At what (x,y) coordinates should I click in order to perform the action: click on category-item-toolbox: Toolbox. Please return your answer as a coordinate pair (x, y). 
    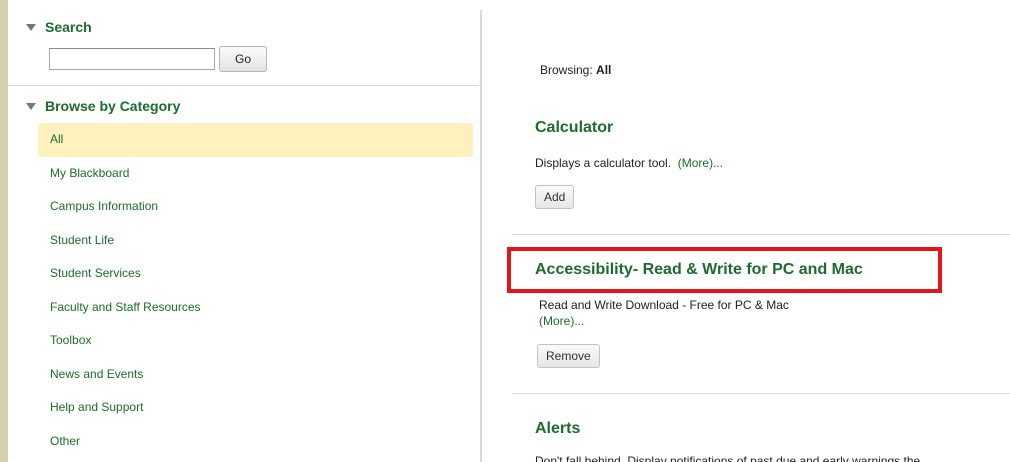
    Looking at the image, I should click on (255, 341).